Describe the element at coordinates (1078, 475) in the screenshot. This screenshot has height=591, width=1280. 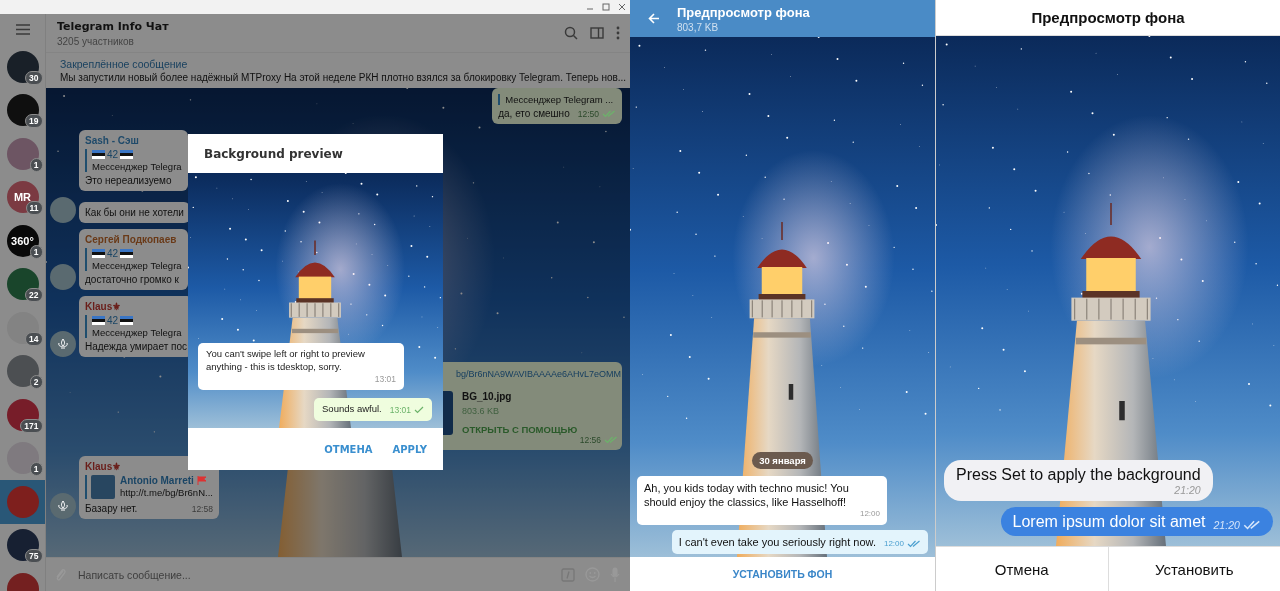
I see `message-text: Press Set to apply the background` at that location.